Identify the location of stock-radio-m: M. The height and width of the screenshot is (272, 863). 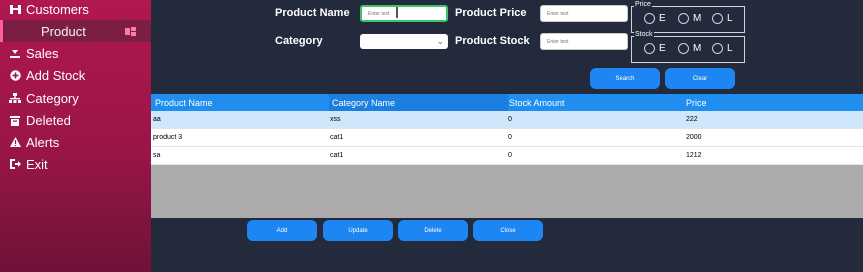
(689, 48).